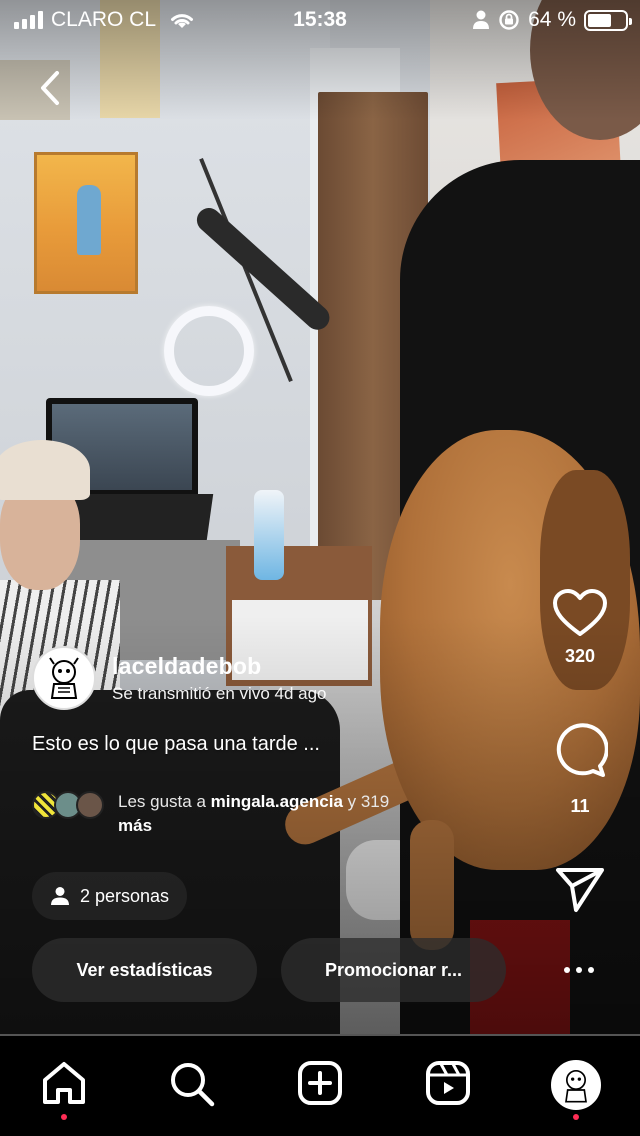  Describe the element at coordinates (580, 613) in the screenshot. I see `heart-icon` at that location.